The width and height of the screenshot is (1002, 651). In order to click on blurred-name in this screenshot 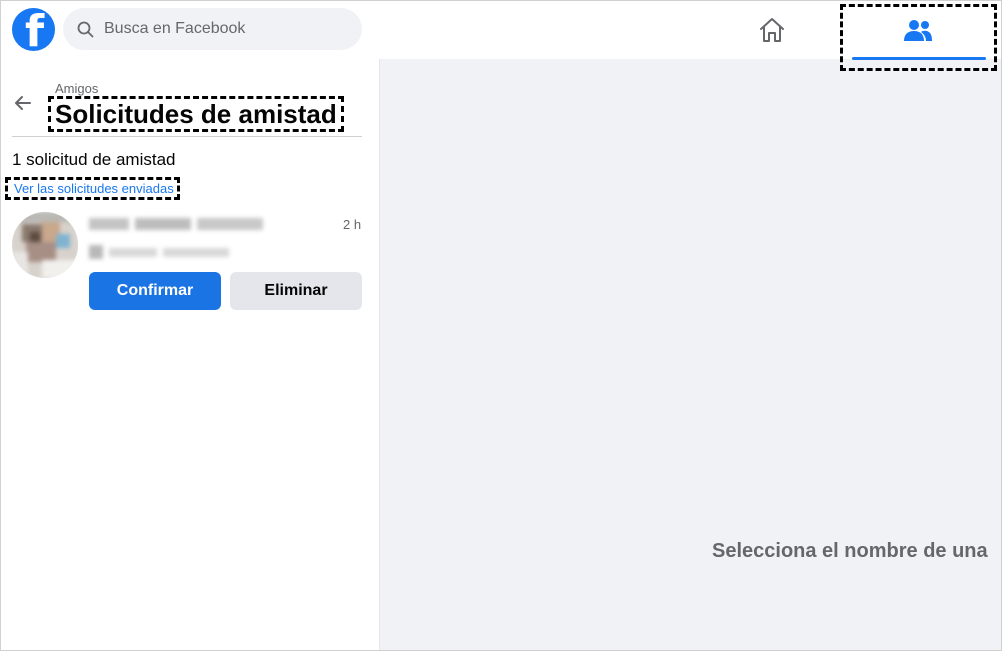, I will do `click(176, 224)`.